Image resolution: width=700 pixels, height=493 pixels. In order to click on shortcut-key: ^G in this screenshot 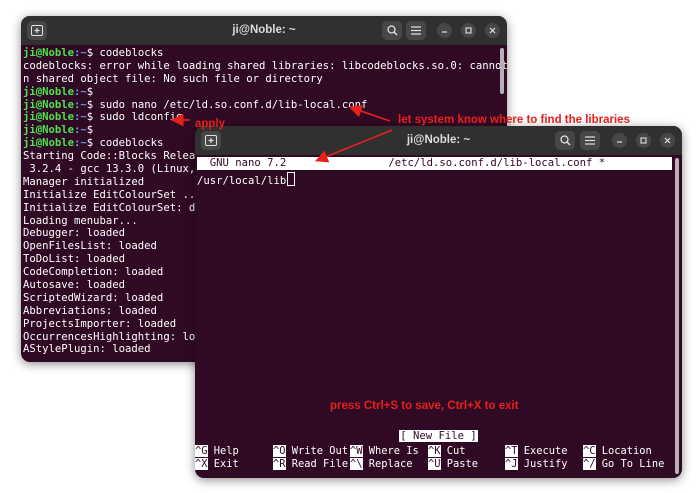, I will do `click(201, 451)`.